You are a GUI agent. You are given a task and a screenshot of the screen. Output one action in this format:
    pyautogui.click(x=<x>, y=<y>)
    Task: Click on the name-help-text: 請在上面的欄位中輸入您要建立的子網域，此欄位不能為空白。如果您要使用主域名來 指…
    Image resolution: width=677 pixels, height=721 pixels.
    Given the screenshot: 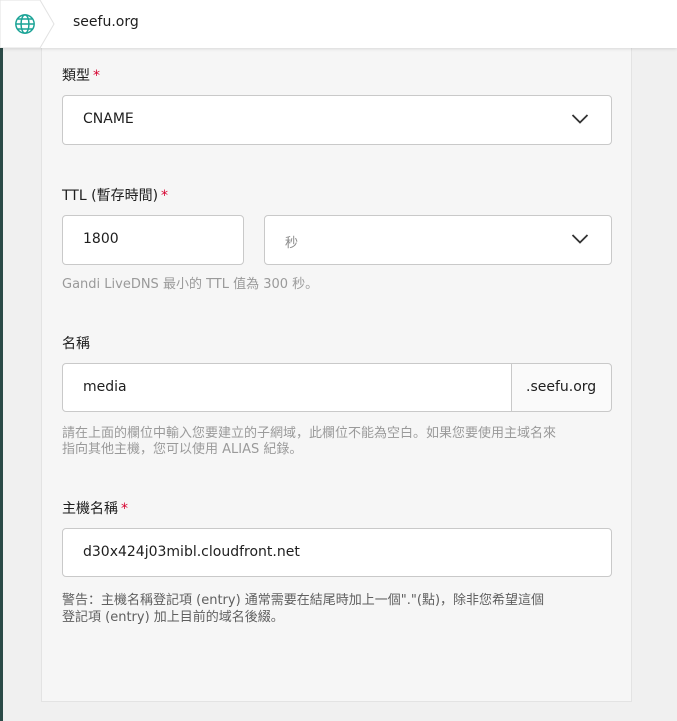 What is the action you would take?
    pyautogui.click(x=309, y=442)
    